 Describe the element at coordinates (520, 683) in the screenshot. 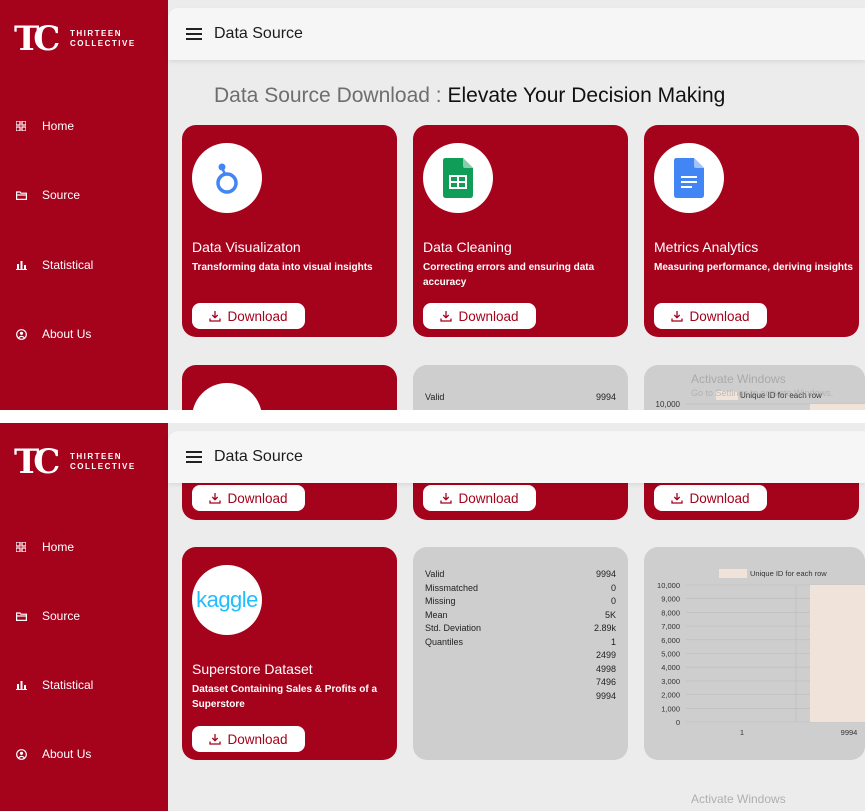

I see `stat-row: 7496` at that location.